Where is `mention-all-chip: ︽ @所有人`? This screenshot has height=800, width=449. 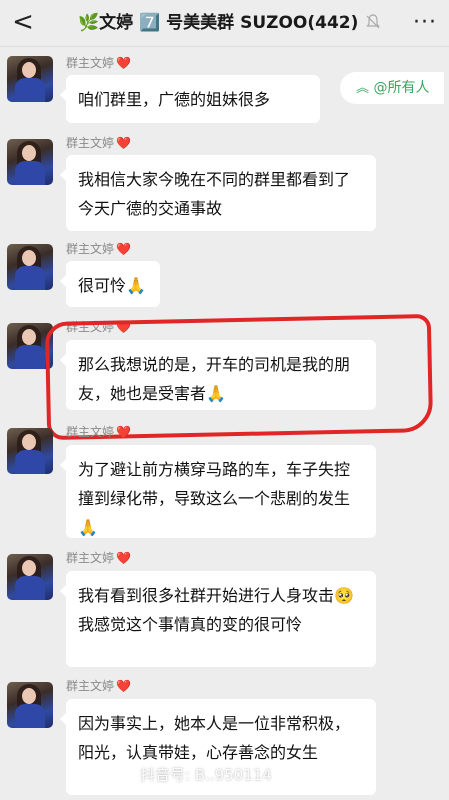
mention-all-chip: ︽ @所有人 is located at coordinates (392, 88).